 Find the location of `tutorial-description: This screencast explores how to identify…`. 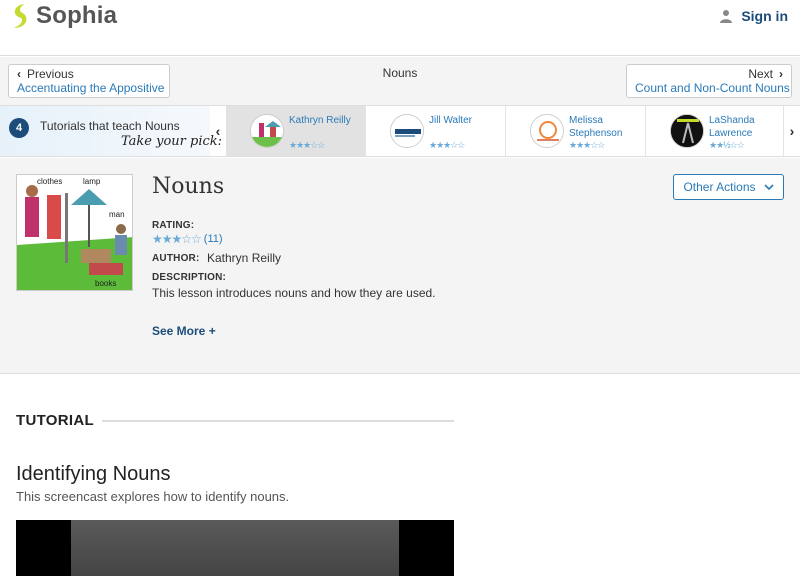

tutorial-description: This screencast explores how to identify… is located at coordinates (153, 496).